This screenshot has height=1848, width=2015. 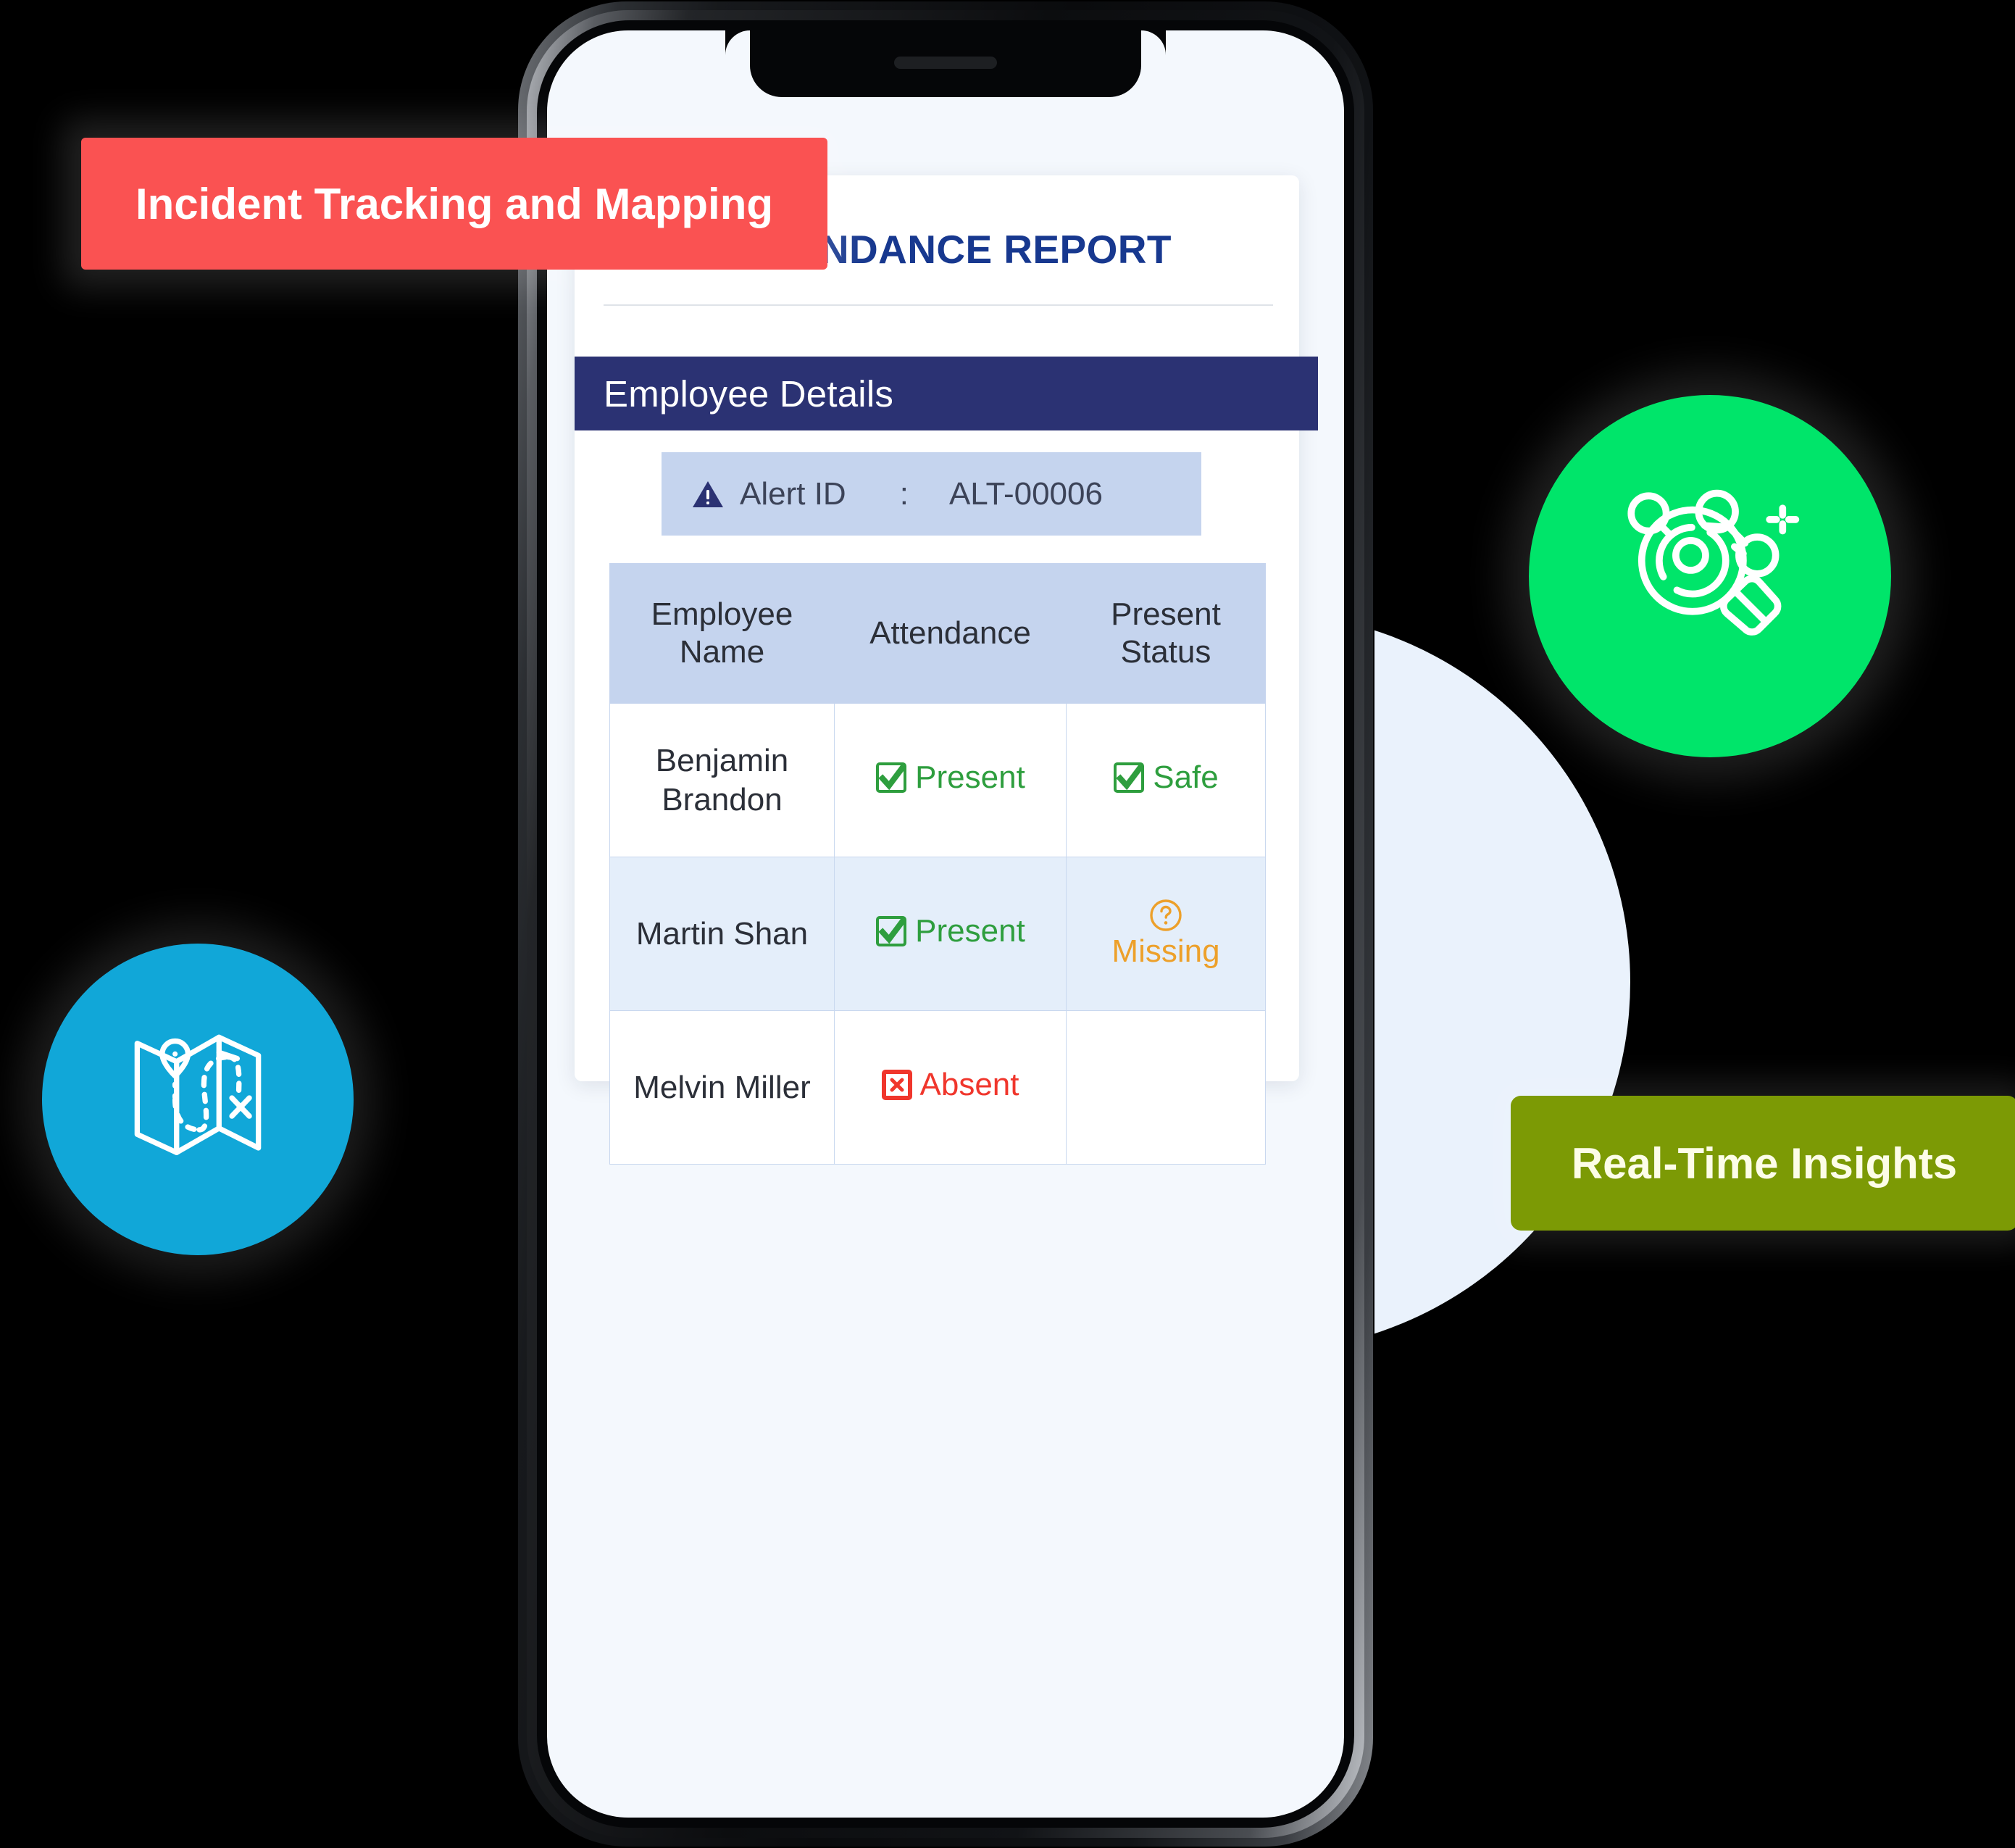 I want to click on table-header-row: Employee Name Attendance Present Status, so click(x=937, y=633).